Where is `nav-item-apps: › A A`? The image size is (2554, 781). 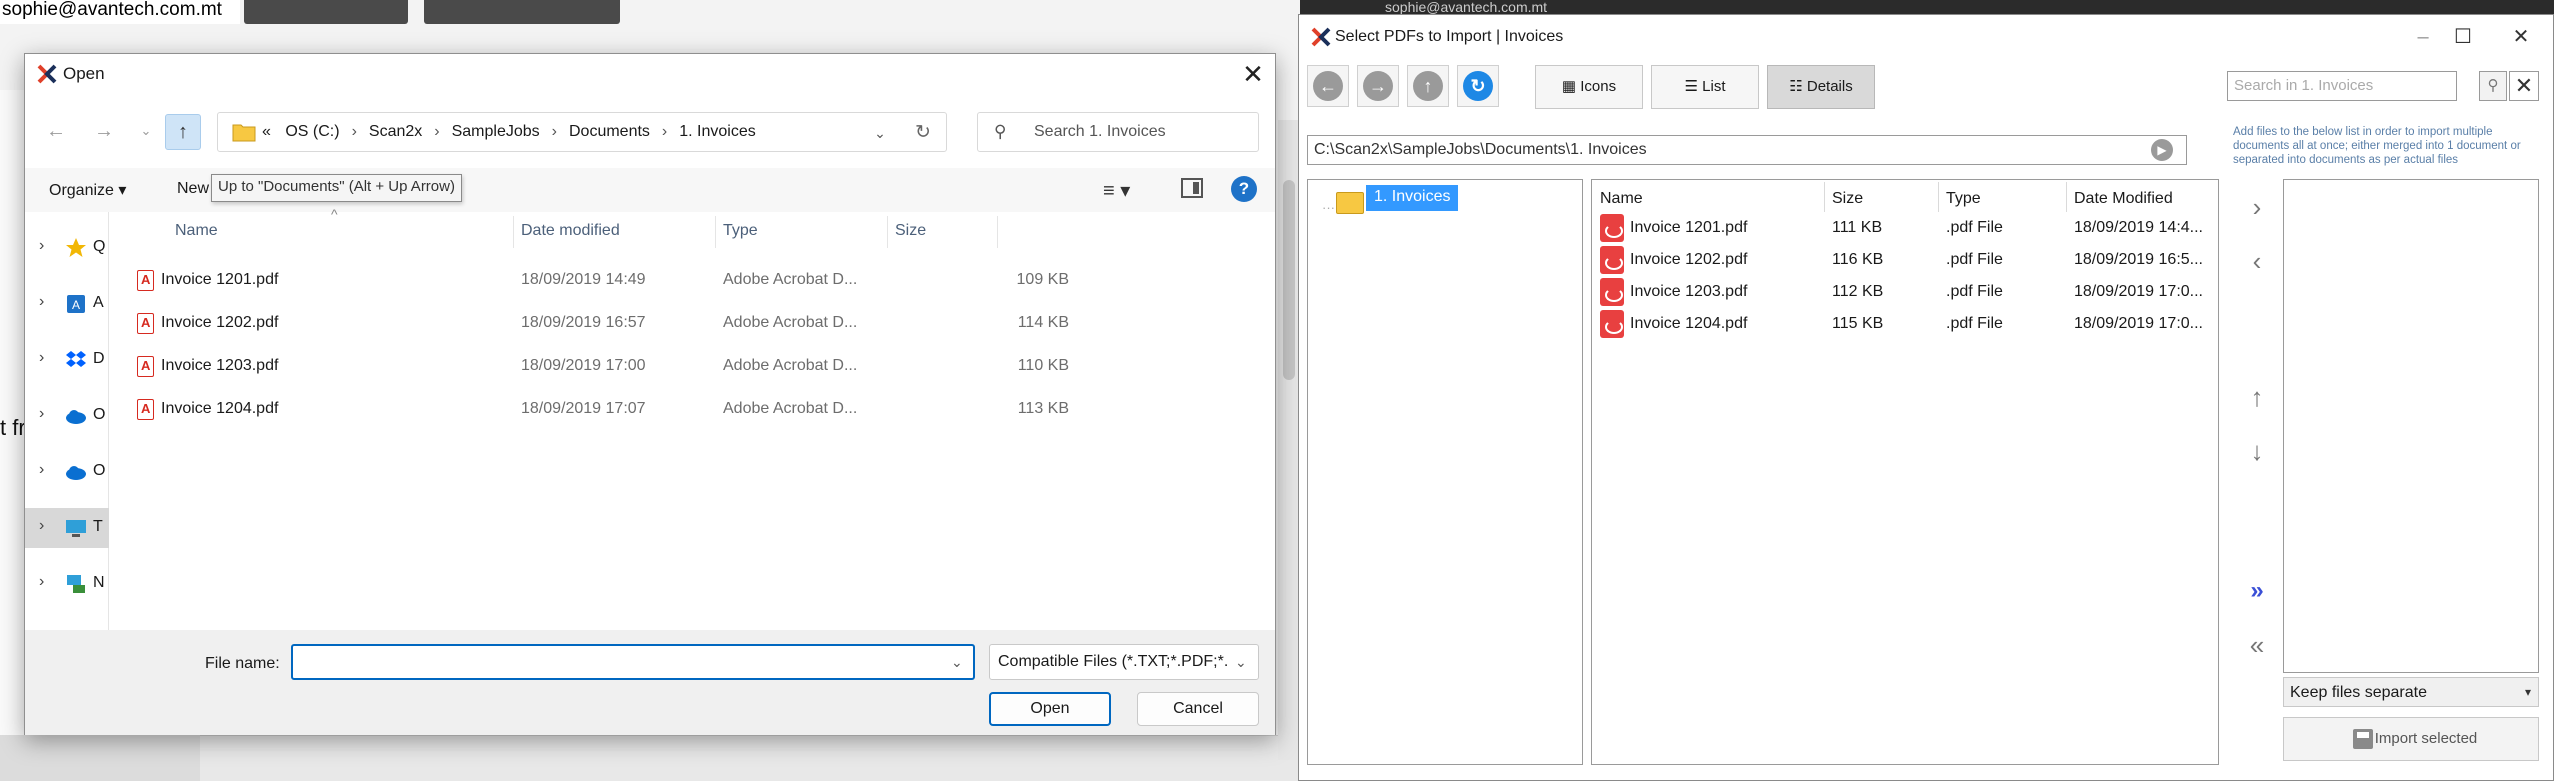 nav-item-apps: › A A is located at coordinates (67, 304).